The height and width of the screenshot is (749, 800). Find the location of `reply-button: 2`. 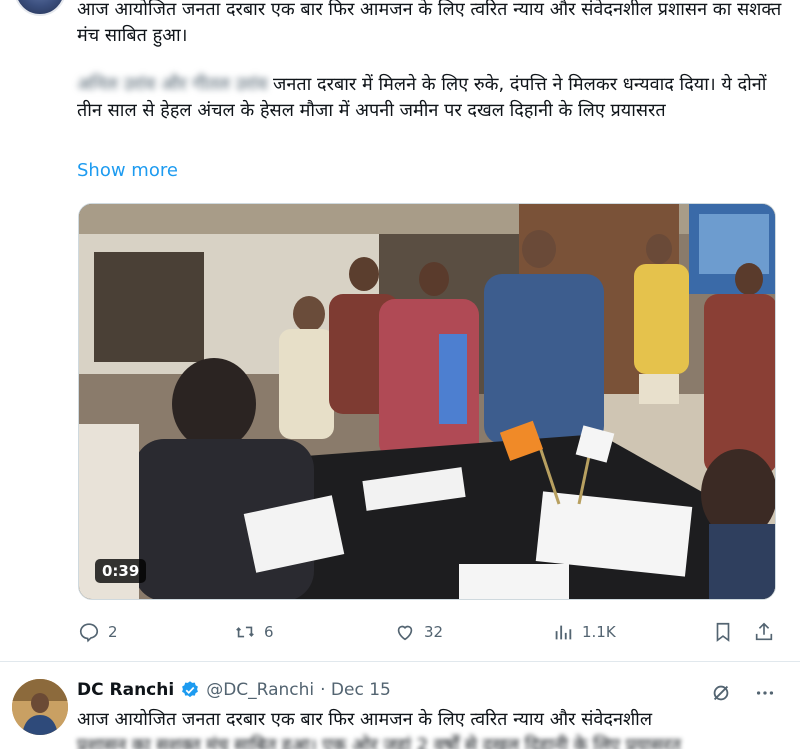

reply-button: 2 is located at coordinates (98, 632).